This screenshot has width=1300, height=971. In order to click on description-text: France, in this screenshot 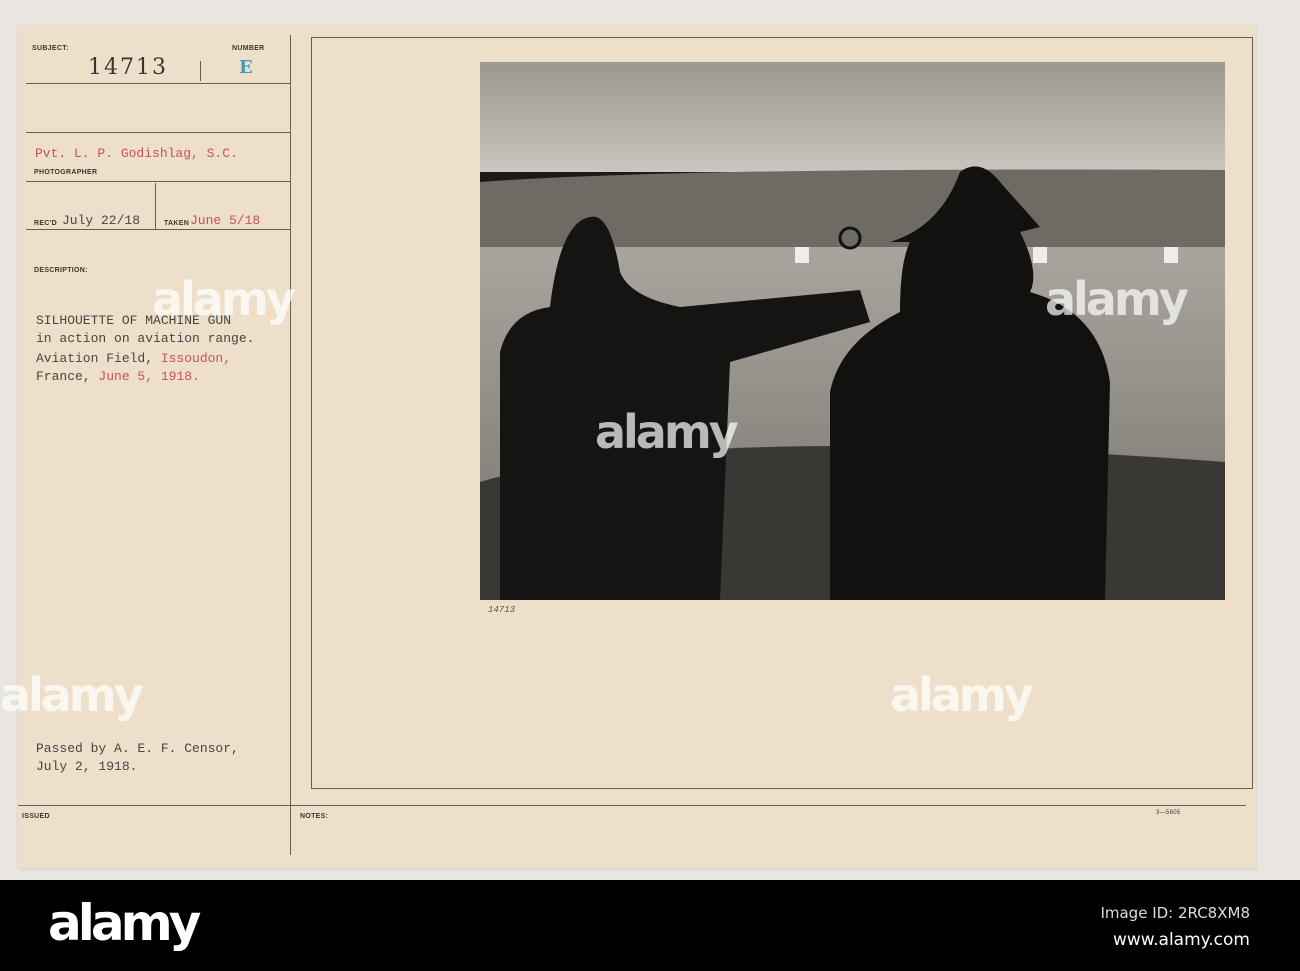, I will do `click(67, 376)`.